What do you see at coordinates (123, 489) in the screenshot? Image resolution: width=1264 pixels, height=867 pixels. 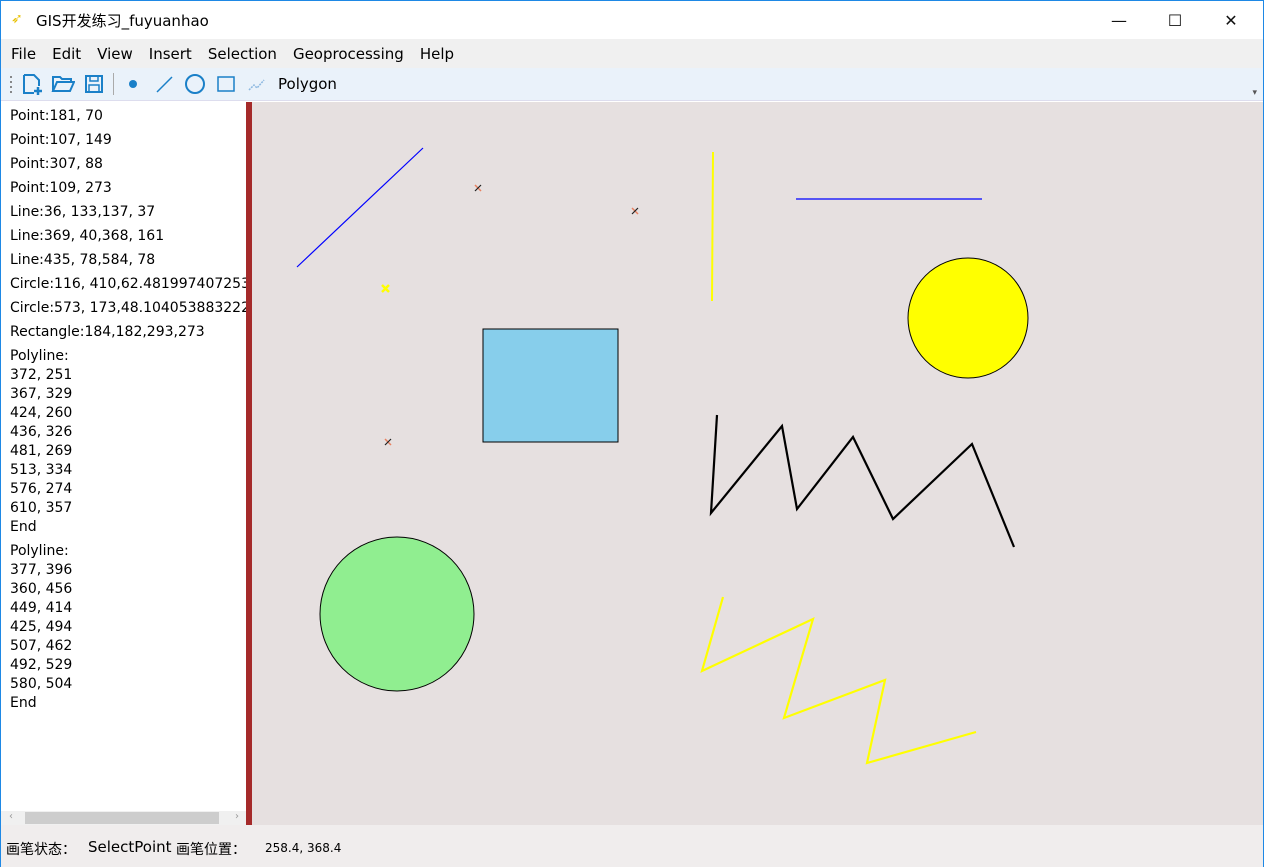 I see `polyline-vertex: 576, 274` at bounding box center [123, 489].